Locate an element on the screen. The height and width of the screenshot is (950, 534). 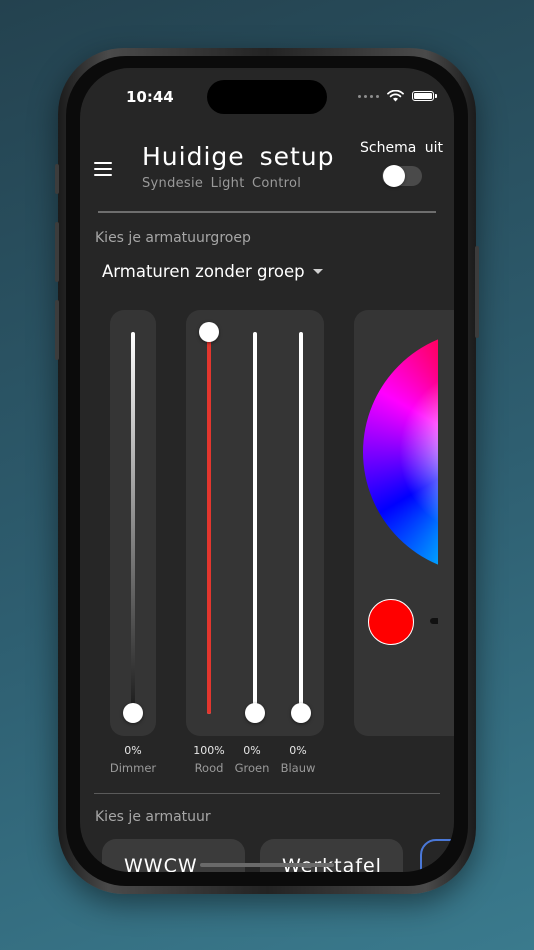
status-icons is located at coordinates (397, 96).